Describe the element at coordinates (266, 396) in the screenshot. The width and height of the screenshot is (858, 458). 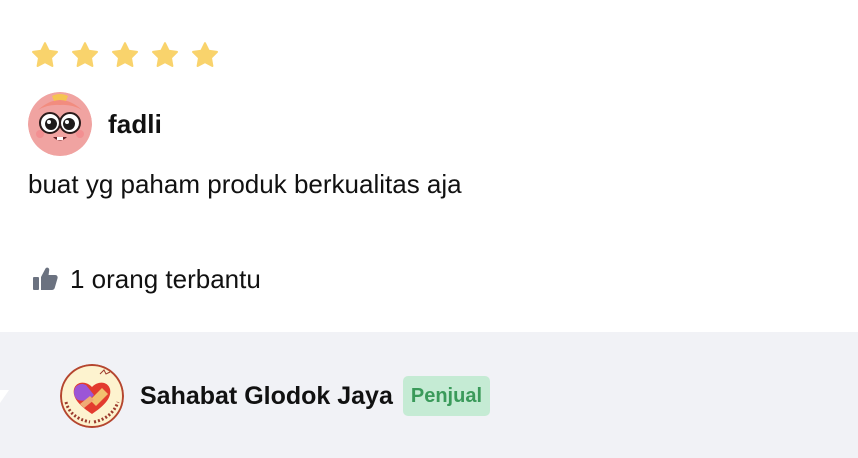
I see `seller-name: Sahabat Glodok Jaya` at that location.